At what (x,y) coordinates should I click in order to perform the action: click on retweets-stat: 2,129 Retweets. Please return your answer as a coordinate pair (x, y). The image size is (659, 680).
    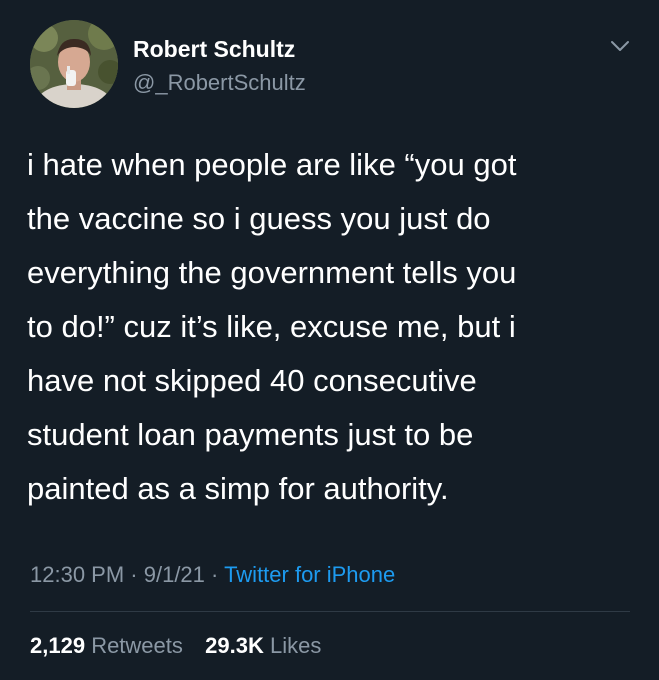
    Looking at the image, I should click on (109, 645).